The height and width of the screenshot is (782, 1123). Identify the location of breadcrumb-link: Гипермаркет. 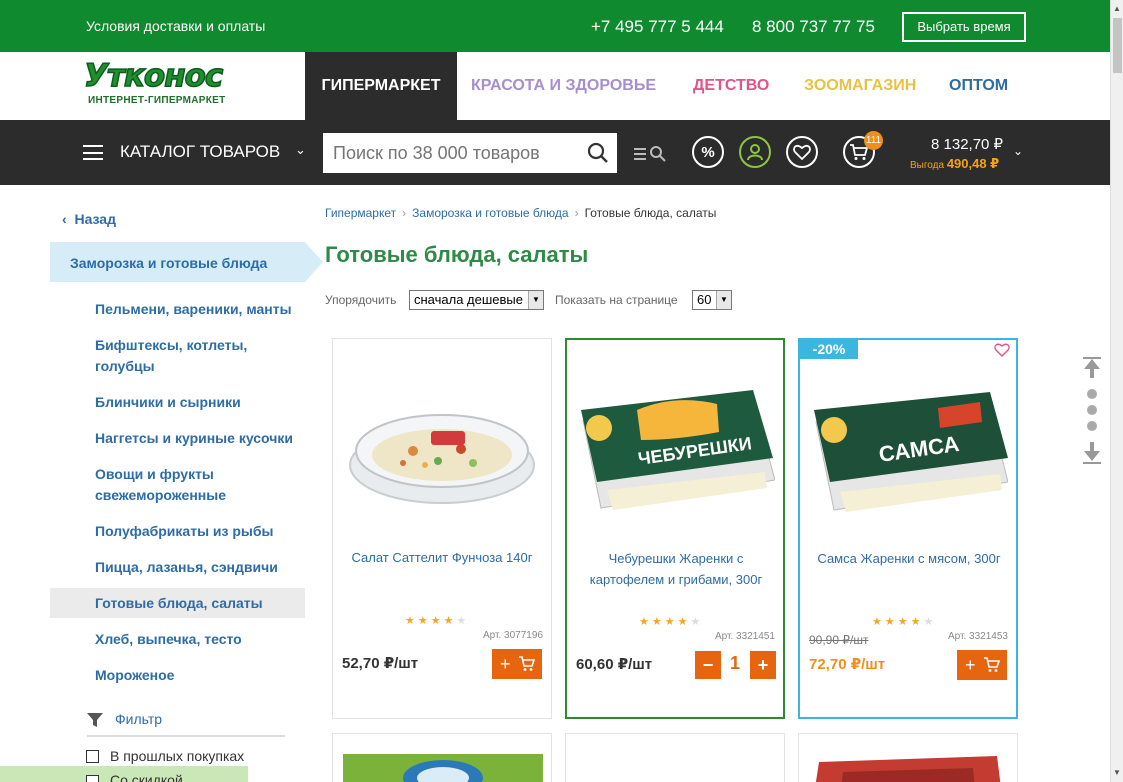
(360, 213).